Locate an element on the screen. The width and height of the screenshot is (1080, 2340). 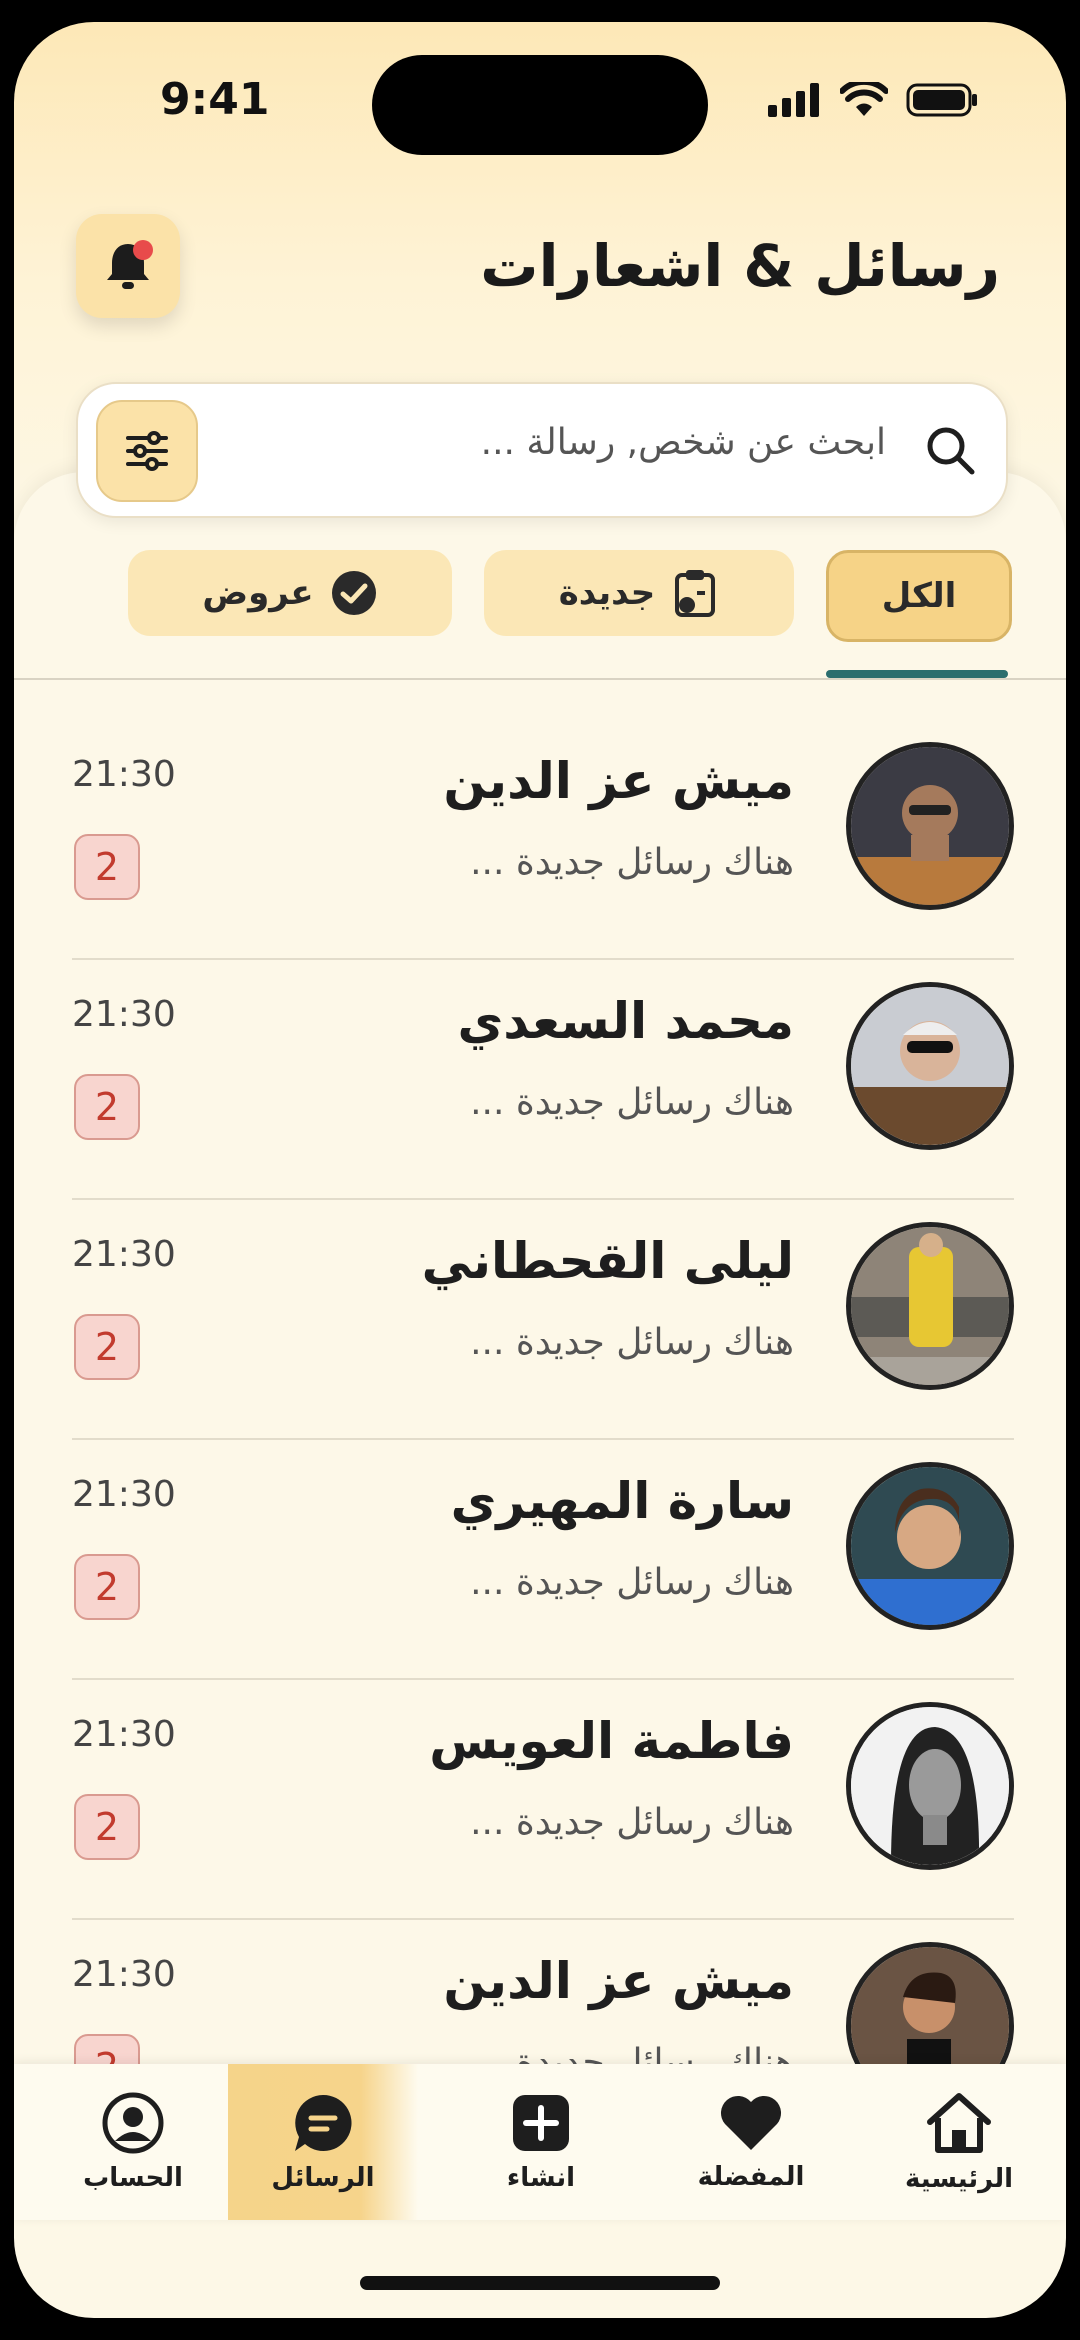
chat-icon is located at coordinates (323, 2122).